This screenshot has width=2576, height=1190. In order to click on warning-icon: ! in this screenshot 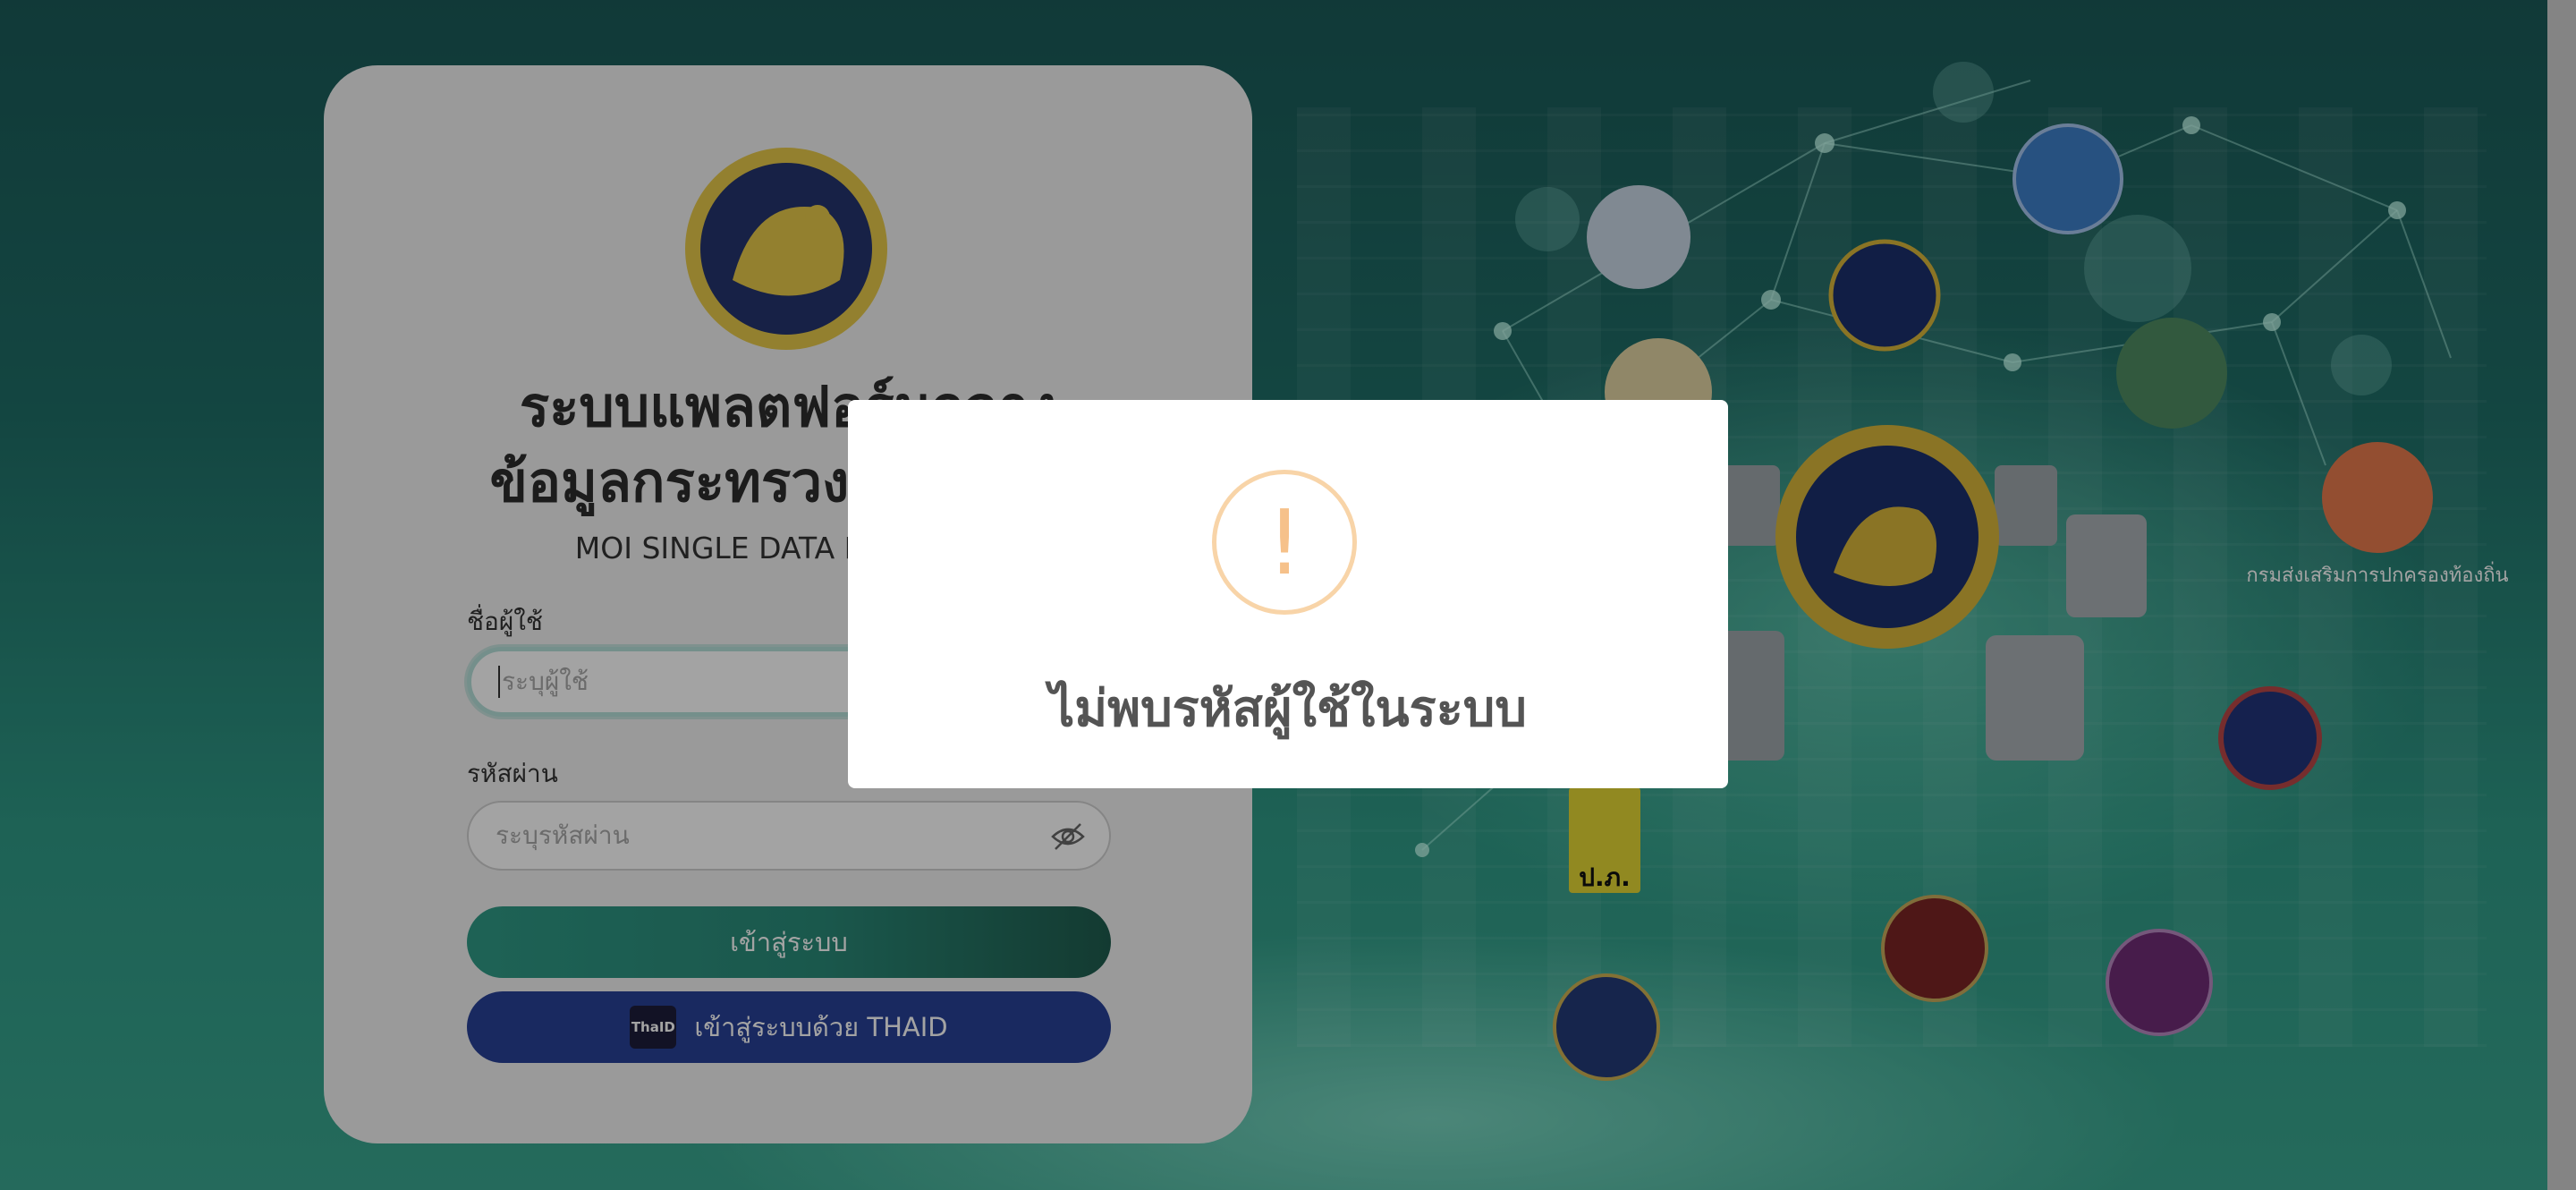, I will do `click(1284, 542)`.